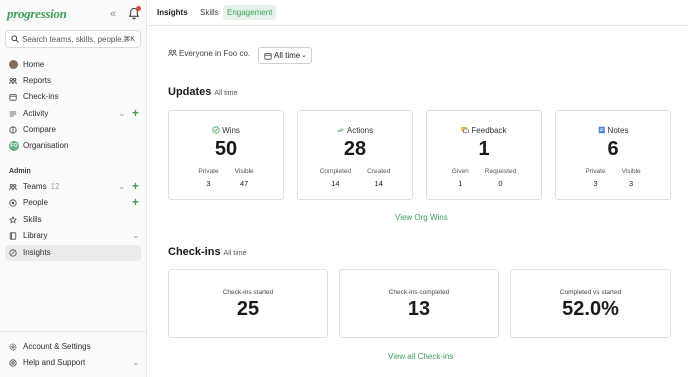 The height and width of the screenshot is (377, 688). Describe the element at coordinates (287, 55) in the screenshot. I see `time-range-label: All time` at that location.